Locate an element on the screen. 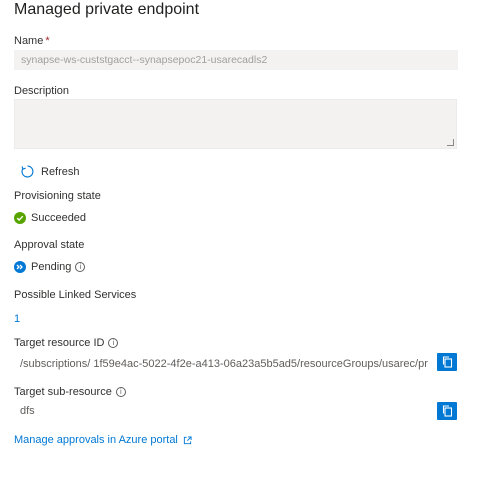  target-resource-label-row: Target resource ID i is located at coordinates (66, 343).